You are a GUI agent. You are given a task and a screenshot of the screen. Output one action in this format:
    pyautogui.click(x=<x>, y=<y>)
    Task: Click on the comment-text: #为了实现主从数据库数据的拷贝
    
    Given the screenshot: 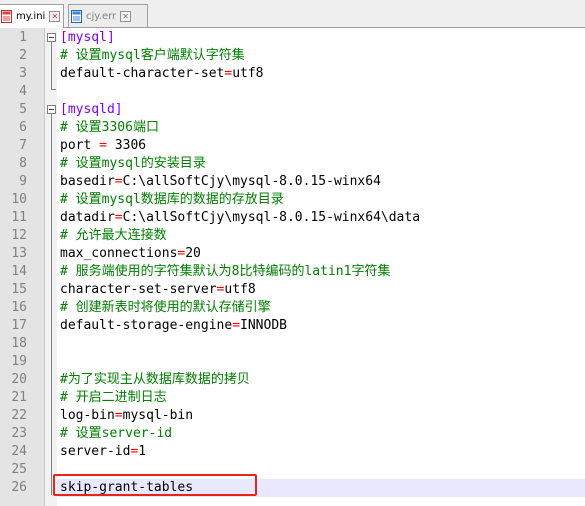 What is the action you would take?
    pyautogui.click(x=155, y=379)
    